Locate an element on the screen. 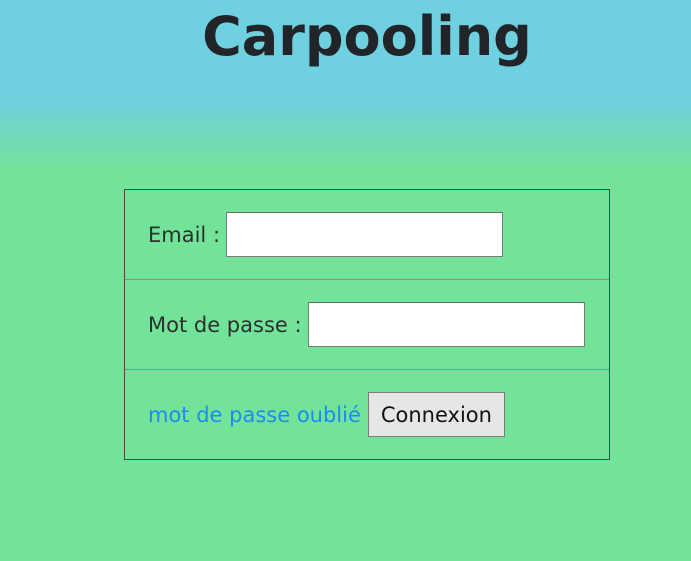  email-field is located at coordinates (365, 234).